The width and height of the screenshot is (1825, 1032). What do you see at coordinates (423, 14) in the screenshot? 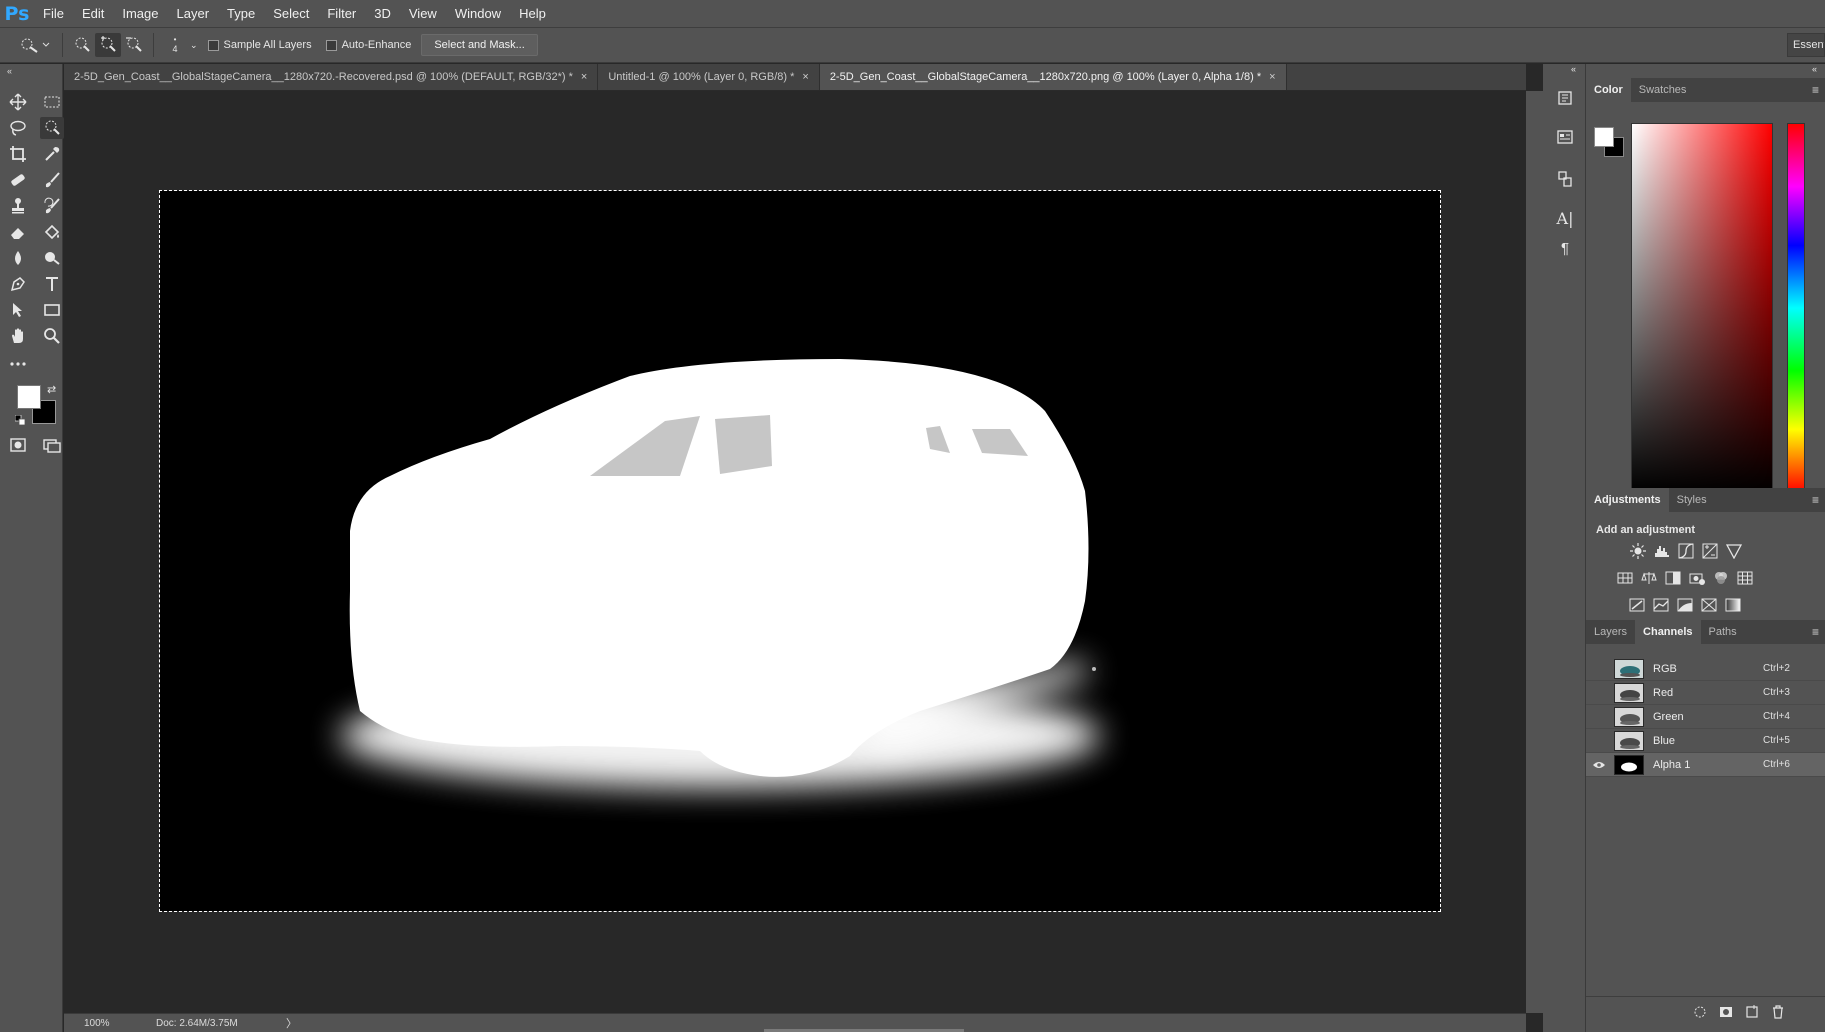
I see `menu-view: View` at bounding box center [423, 14].